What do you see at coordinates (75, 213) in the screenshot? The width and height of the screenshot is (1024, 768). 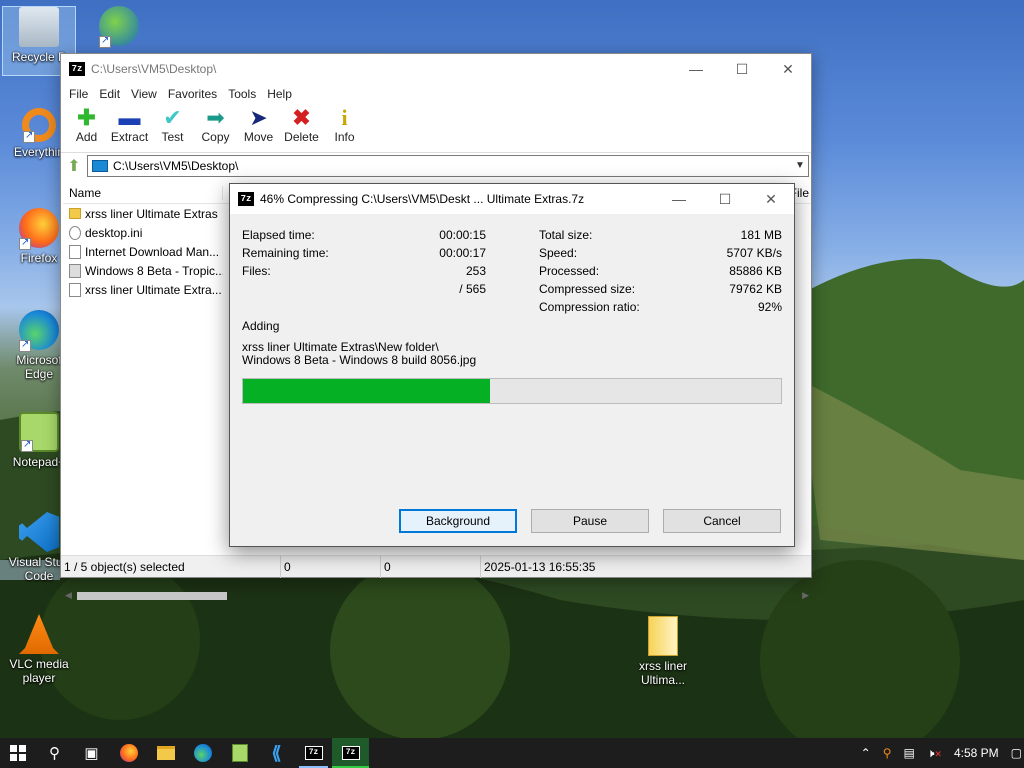 I see `folder-icon` at bounding box center [75, 213].